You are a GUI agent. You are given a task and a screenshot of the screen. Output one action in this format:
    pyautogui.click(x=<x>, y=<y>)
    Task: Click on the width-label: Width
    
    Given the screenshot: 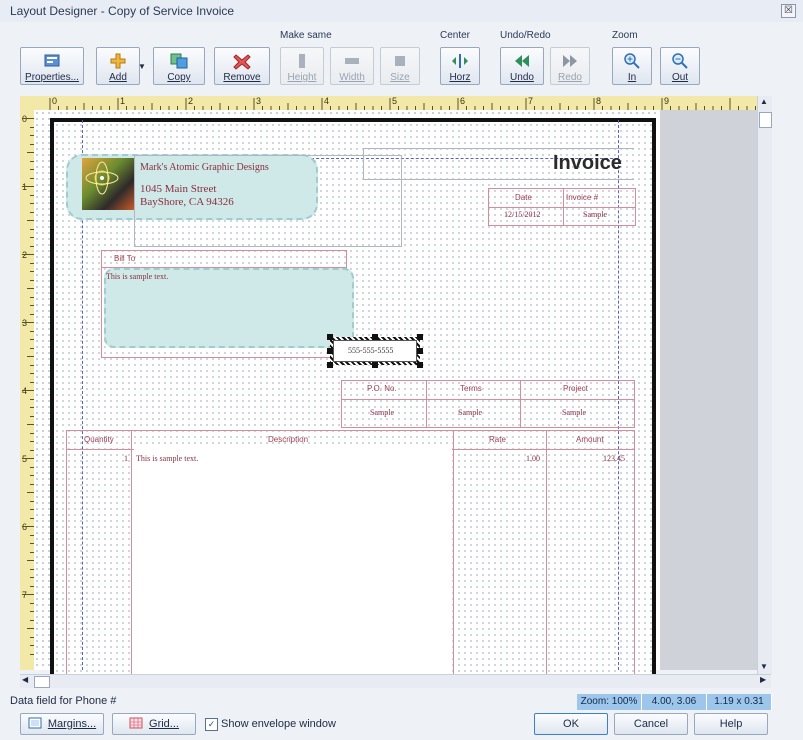 What is the action you would take?
    pyautogui.click(x=352, y=77)
    